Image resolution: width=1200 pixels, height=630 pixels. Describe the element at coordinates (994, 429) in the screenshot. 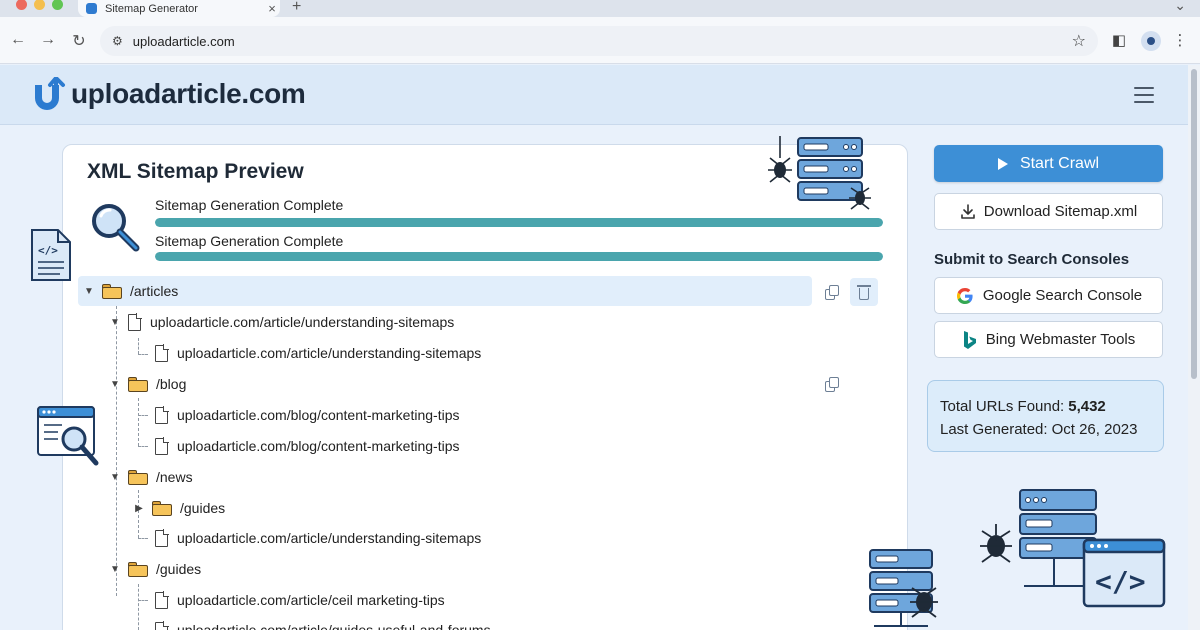

I see `last-generated-label: Last Generated:` at that location.